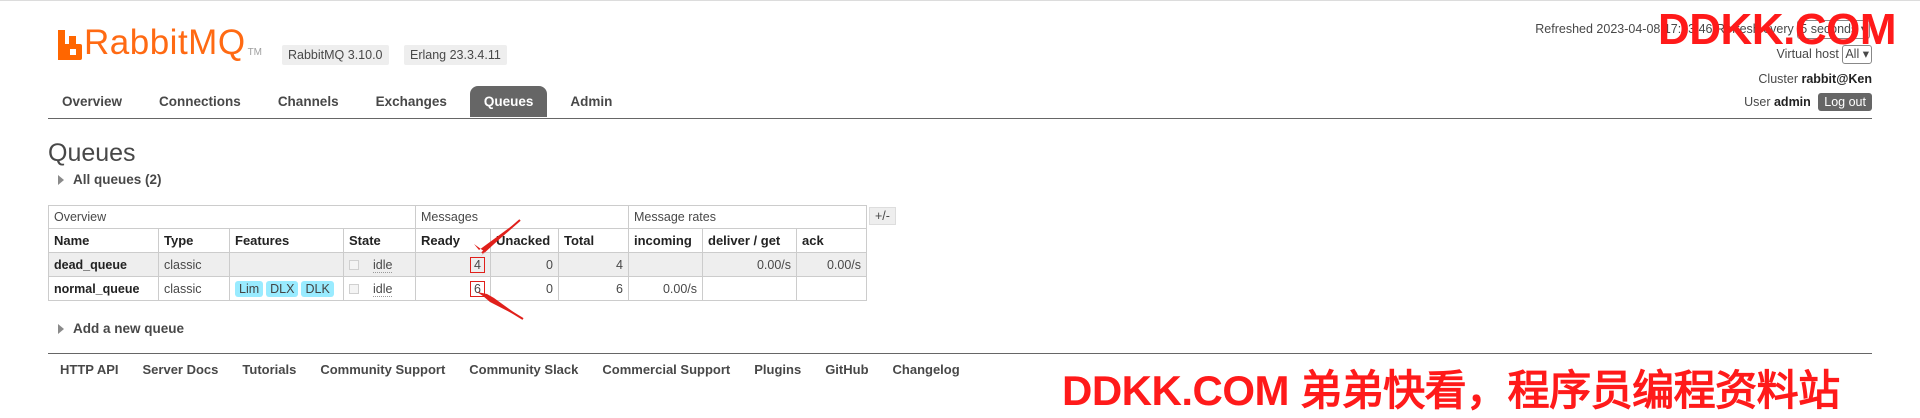  Describe the element at coordinates (129, 328) in the screenshot. I see `add-queue-label: Add a new queue` at that location.